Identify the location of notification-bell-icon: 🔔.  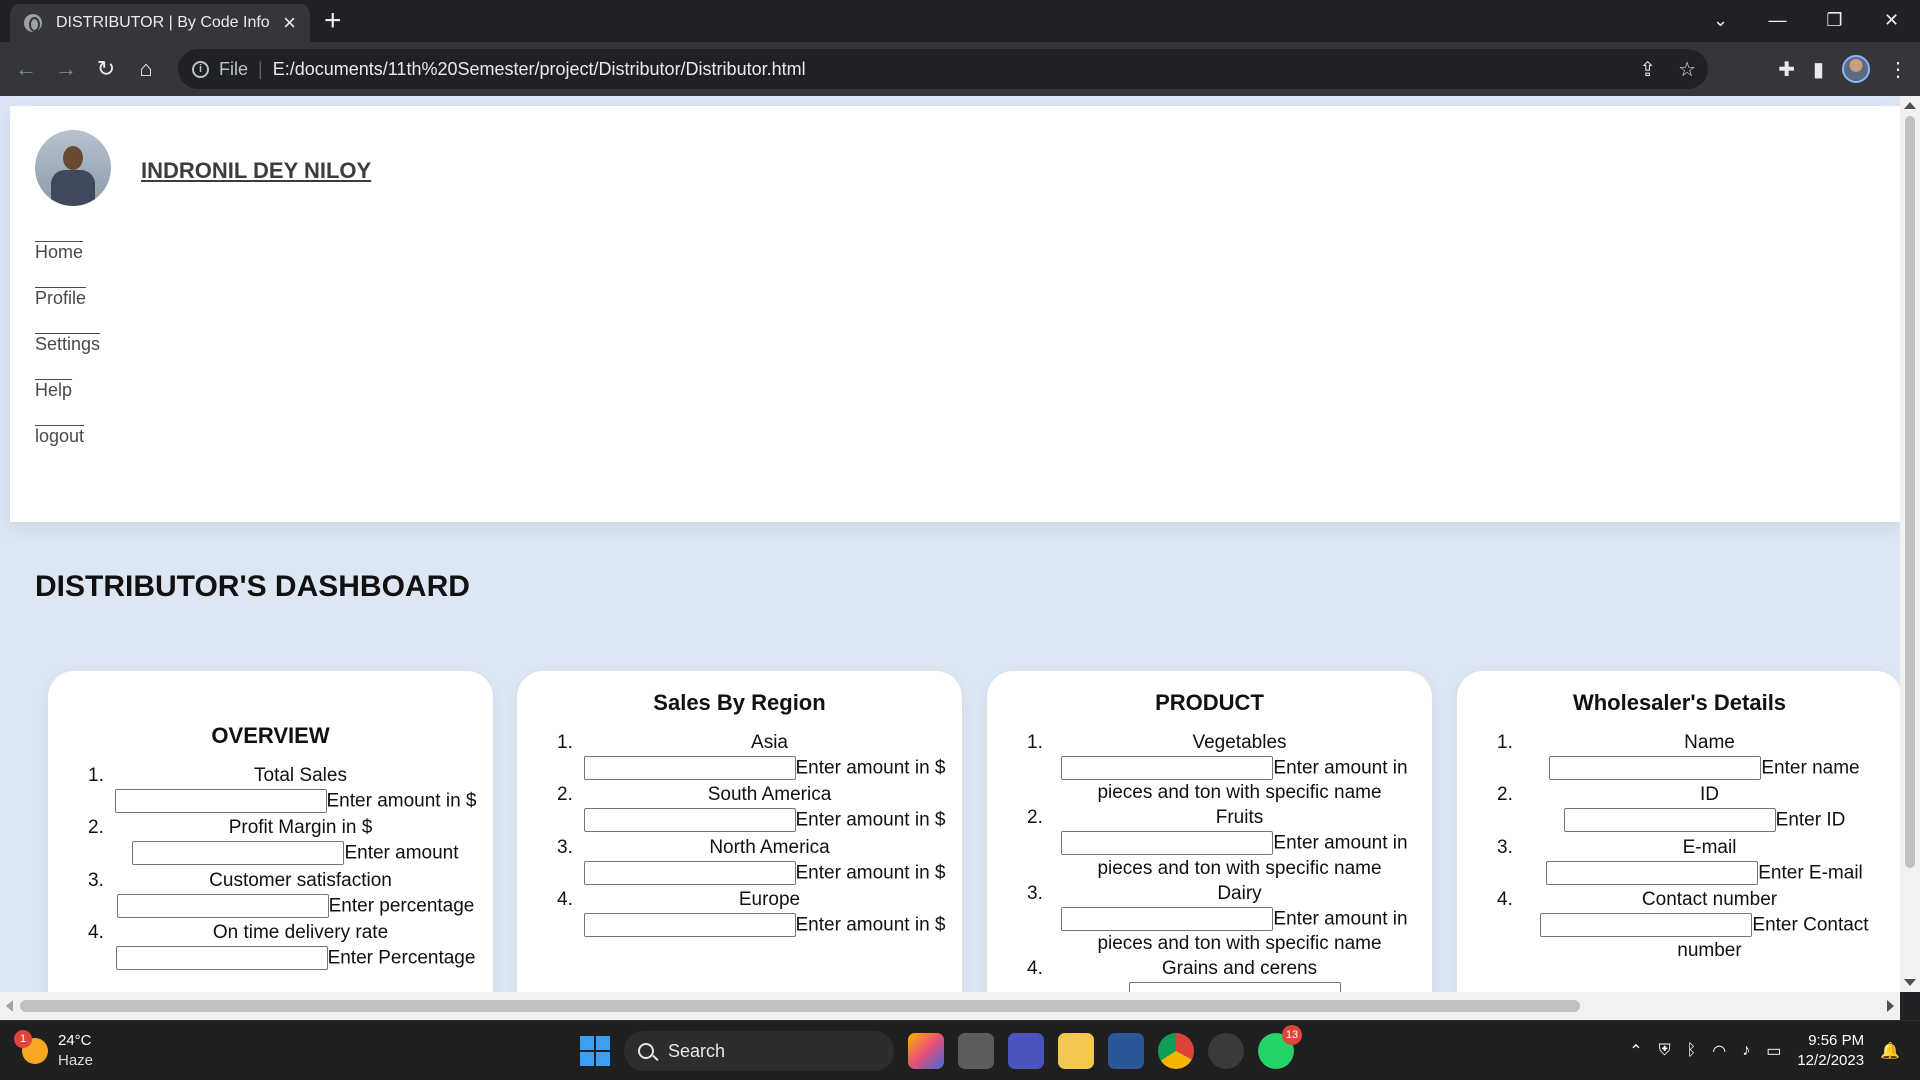
(1890, 1051).